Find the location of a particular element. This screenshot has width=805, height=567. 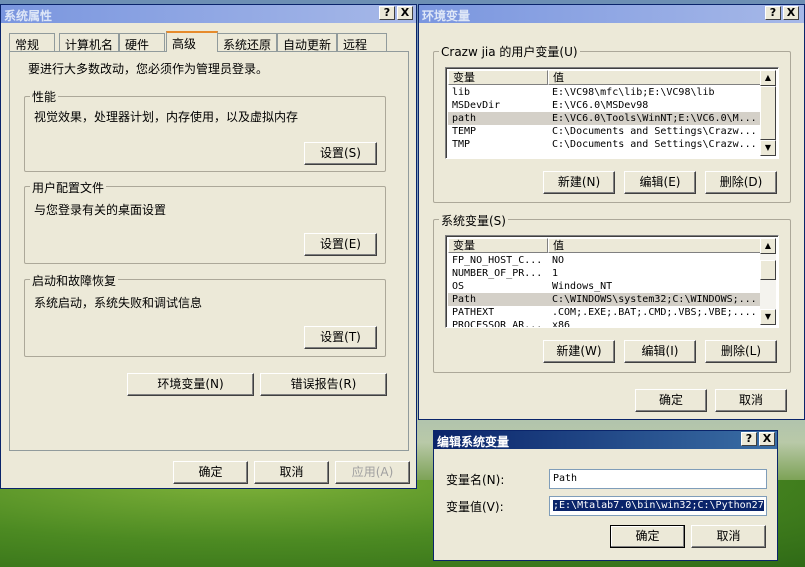

performance-description: 视觉效果，处理器计划，内存使用，以及虚拟内存 is located at coordinates (166, 117).